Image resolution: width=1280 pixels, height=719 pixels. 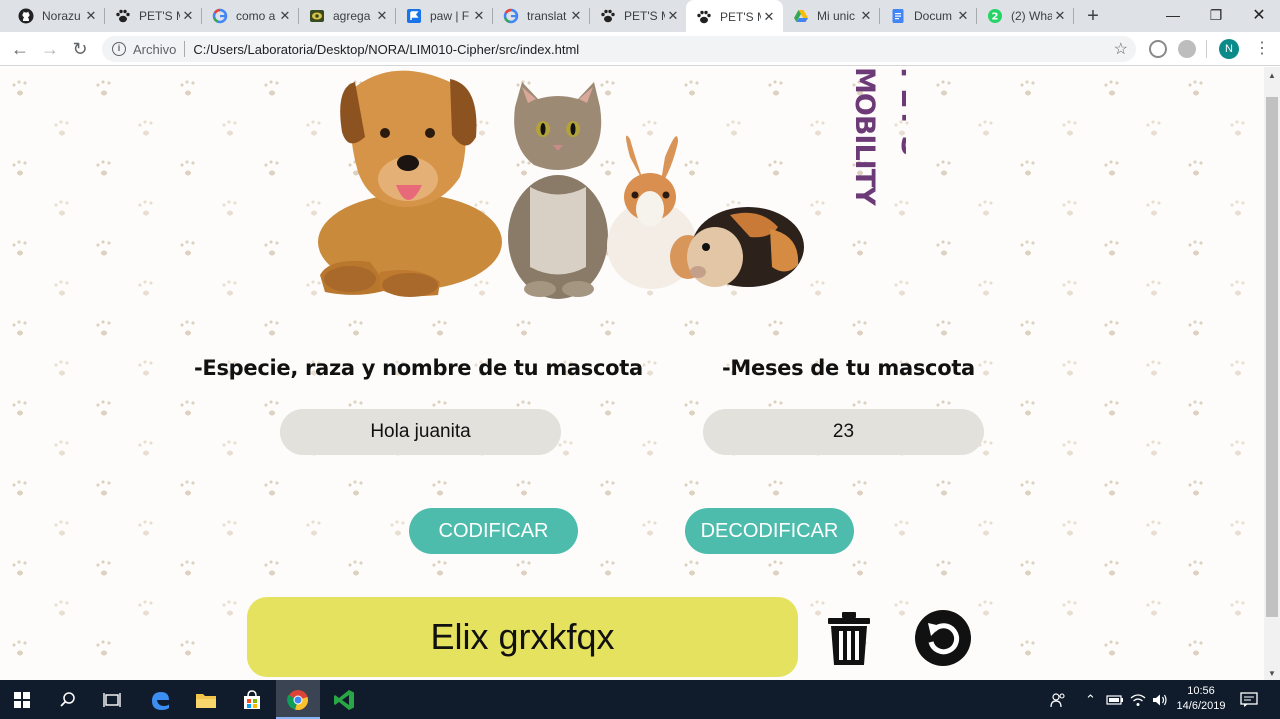 I want to click on svg-text: 2, so click(x=995, y=17).